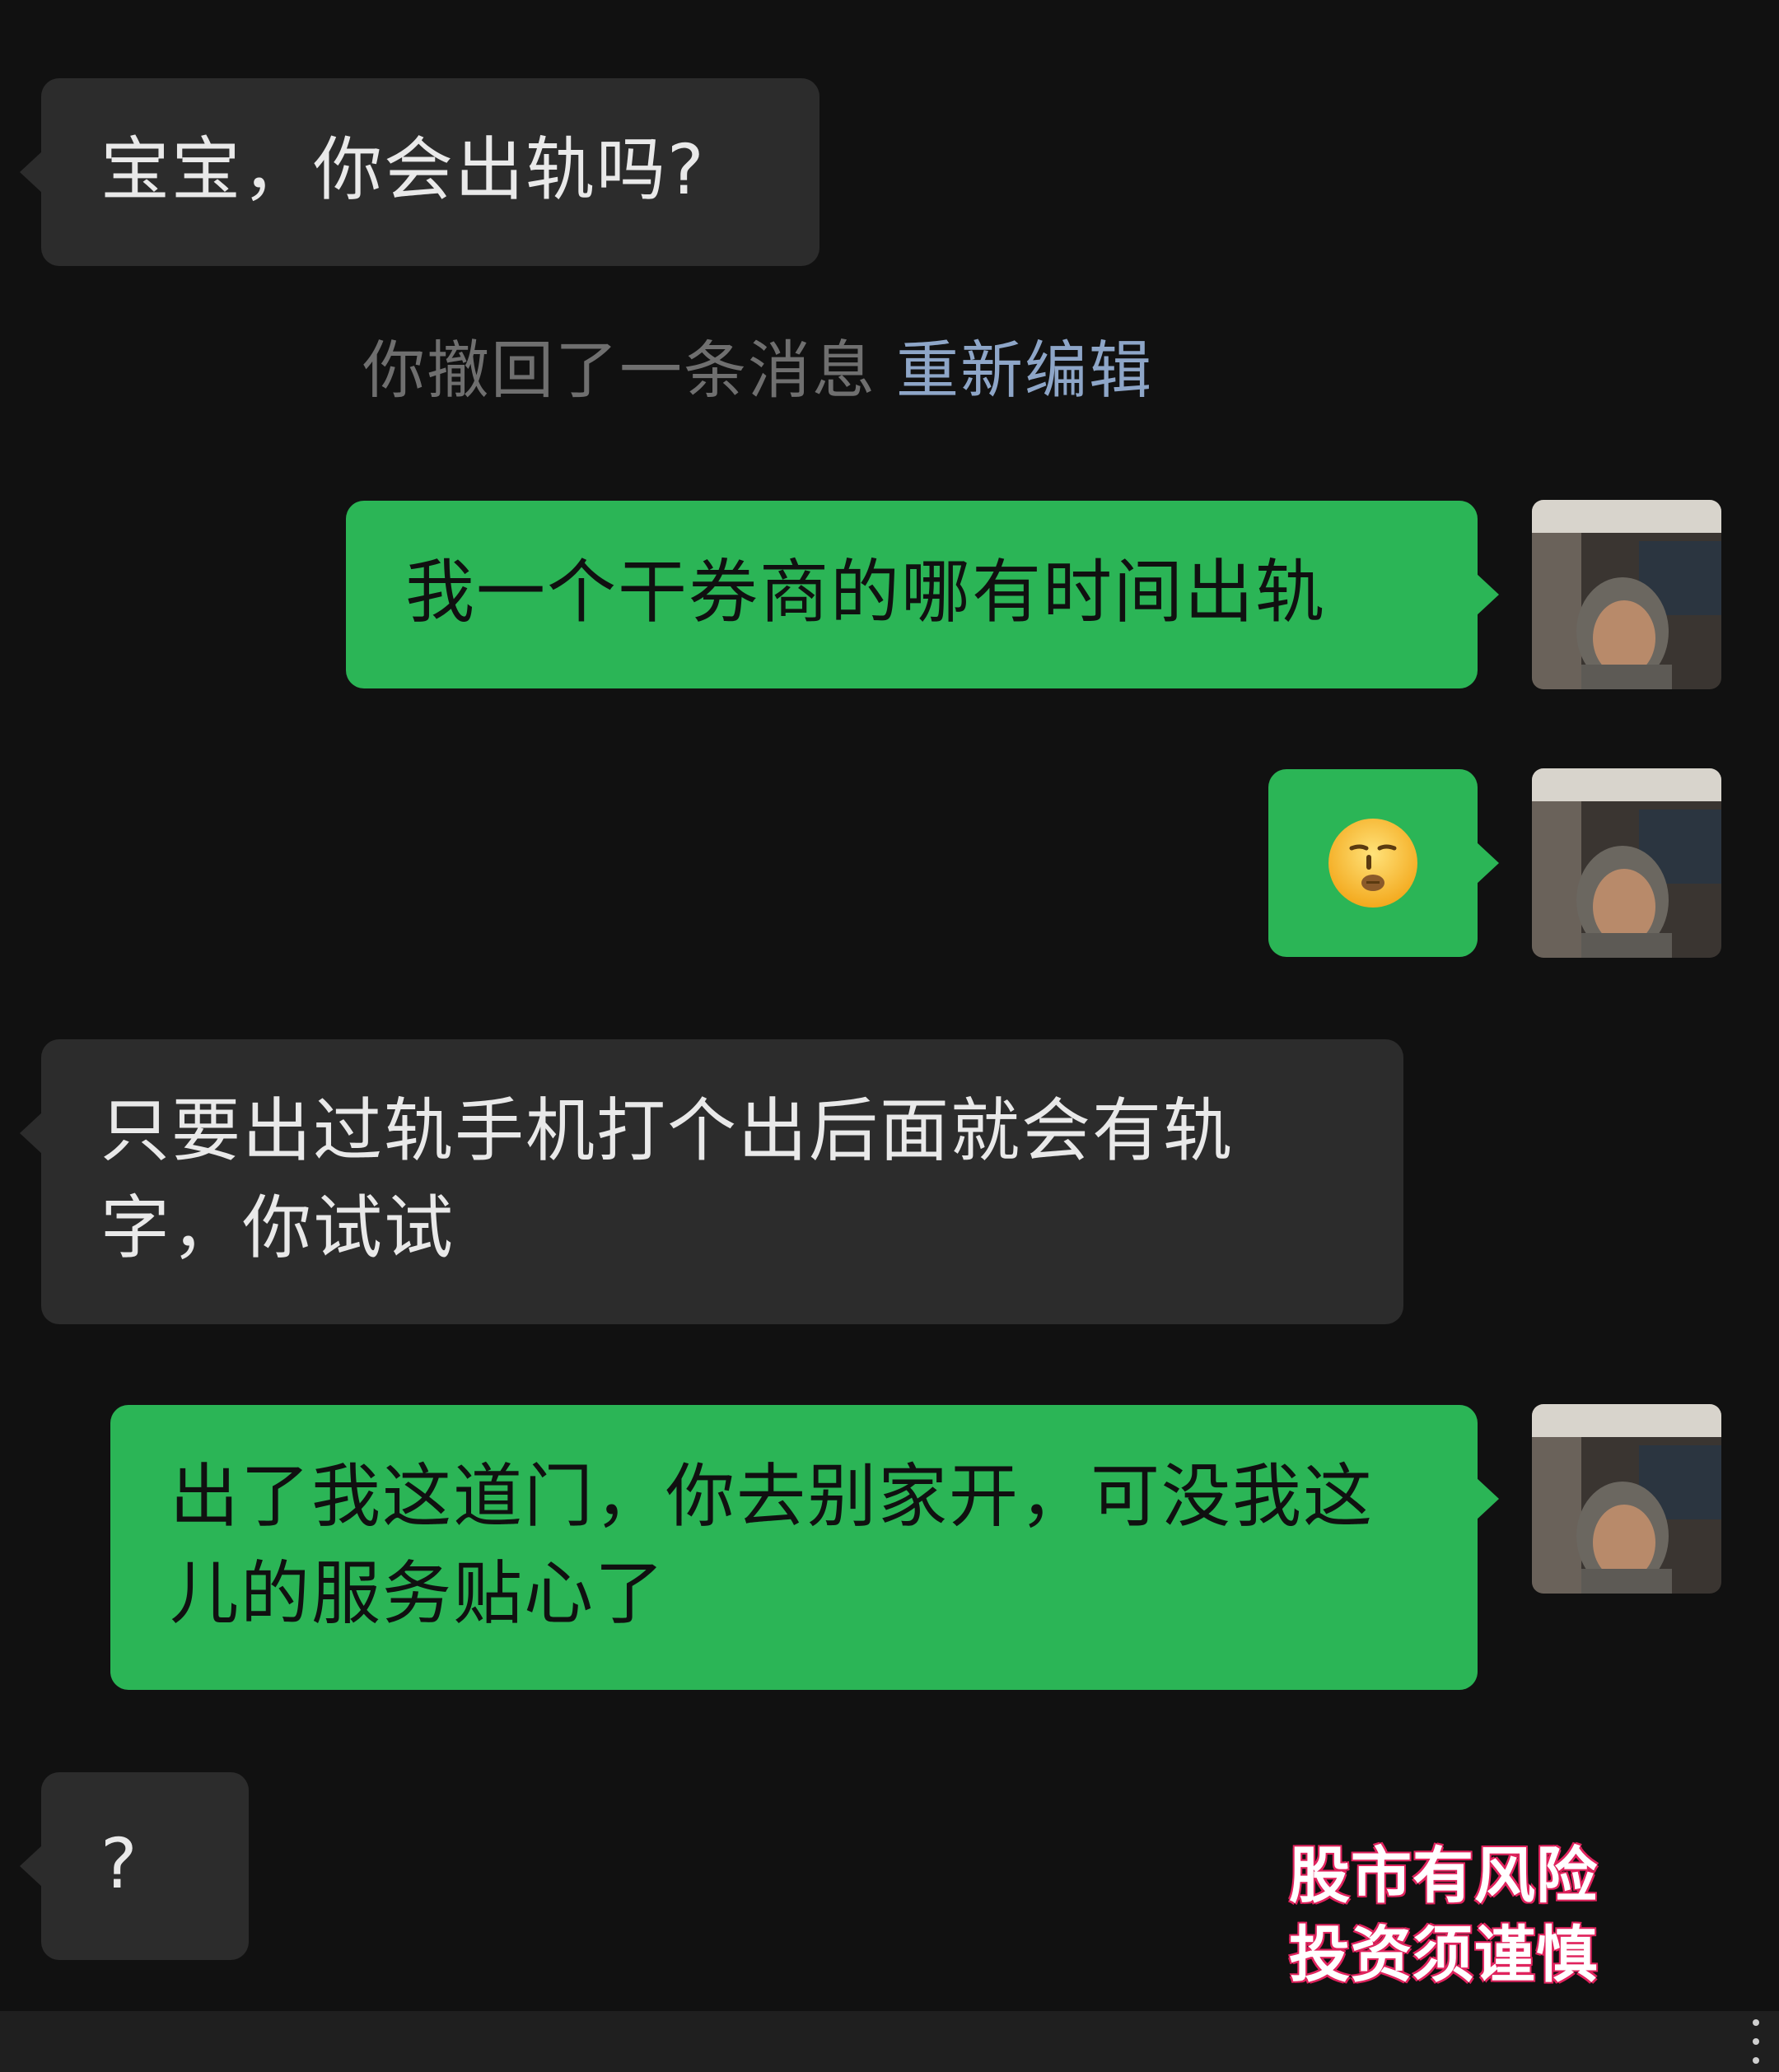 The image size is (1779, 2072). I want to click on recall-notice: 你撤回了一条消息 重新编辑, so click(757, 370).